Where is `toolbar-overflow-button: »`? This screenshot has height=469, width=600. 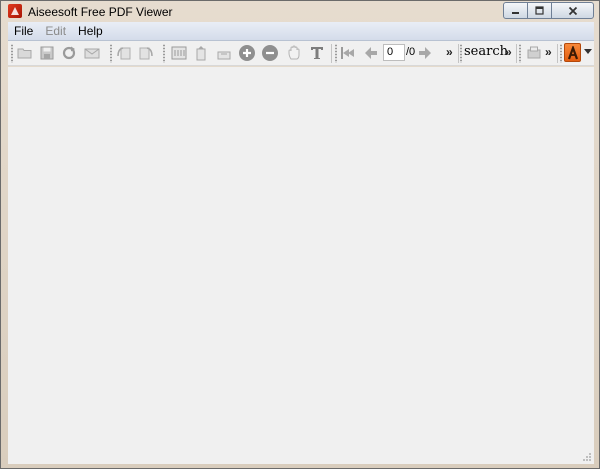
toolbar-overflow-button: » is located at coordinates (449, 52).